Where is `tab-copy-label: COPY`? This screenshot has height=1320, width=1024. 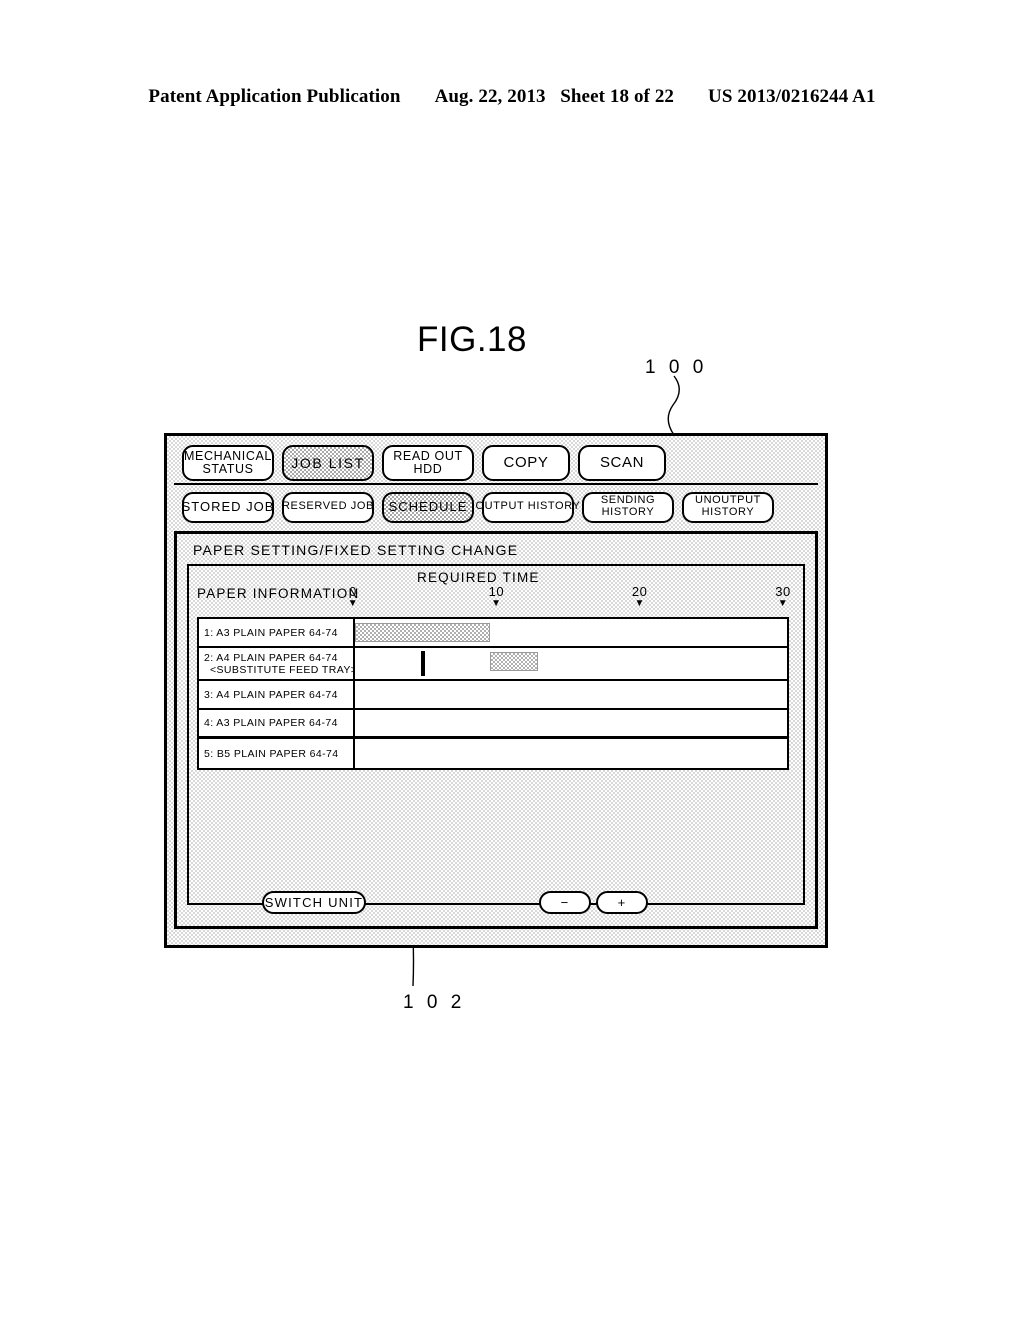
tab-copy-label: COPY is located at coordinates (526, 463).